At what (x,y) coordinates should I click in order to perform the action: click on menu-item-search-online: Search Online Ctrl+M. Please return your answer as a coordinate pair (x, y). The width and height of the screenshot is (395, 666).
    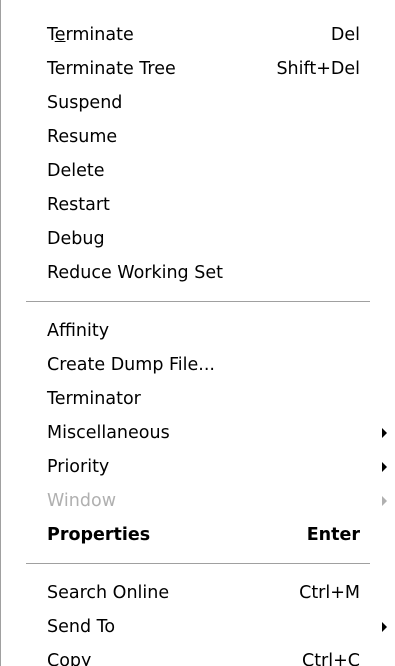
    Looking at the image, I should click on (198, 593).